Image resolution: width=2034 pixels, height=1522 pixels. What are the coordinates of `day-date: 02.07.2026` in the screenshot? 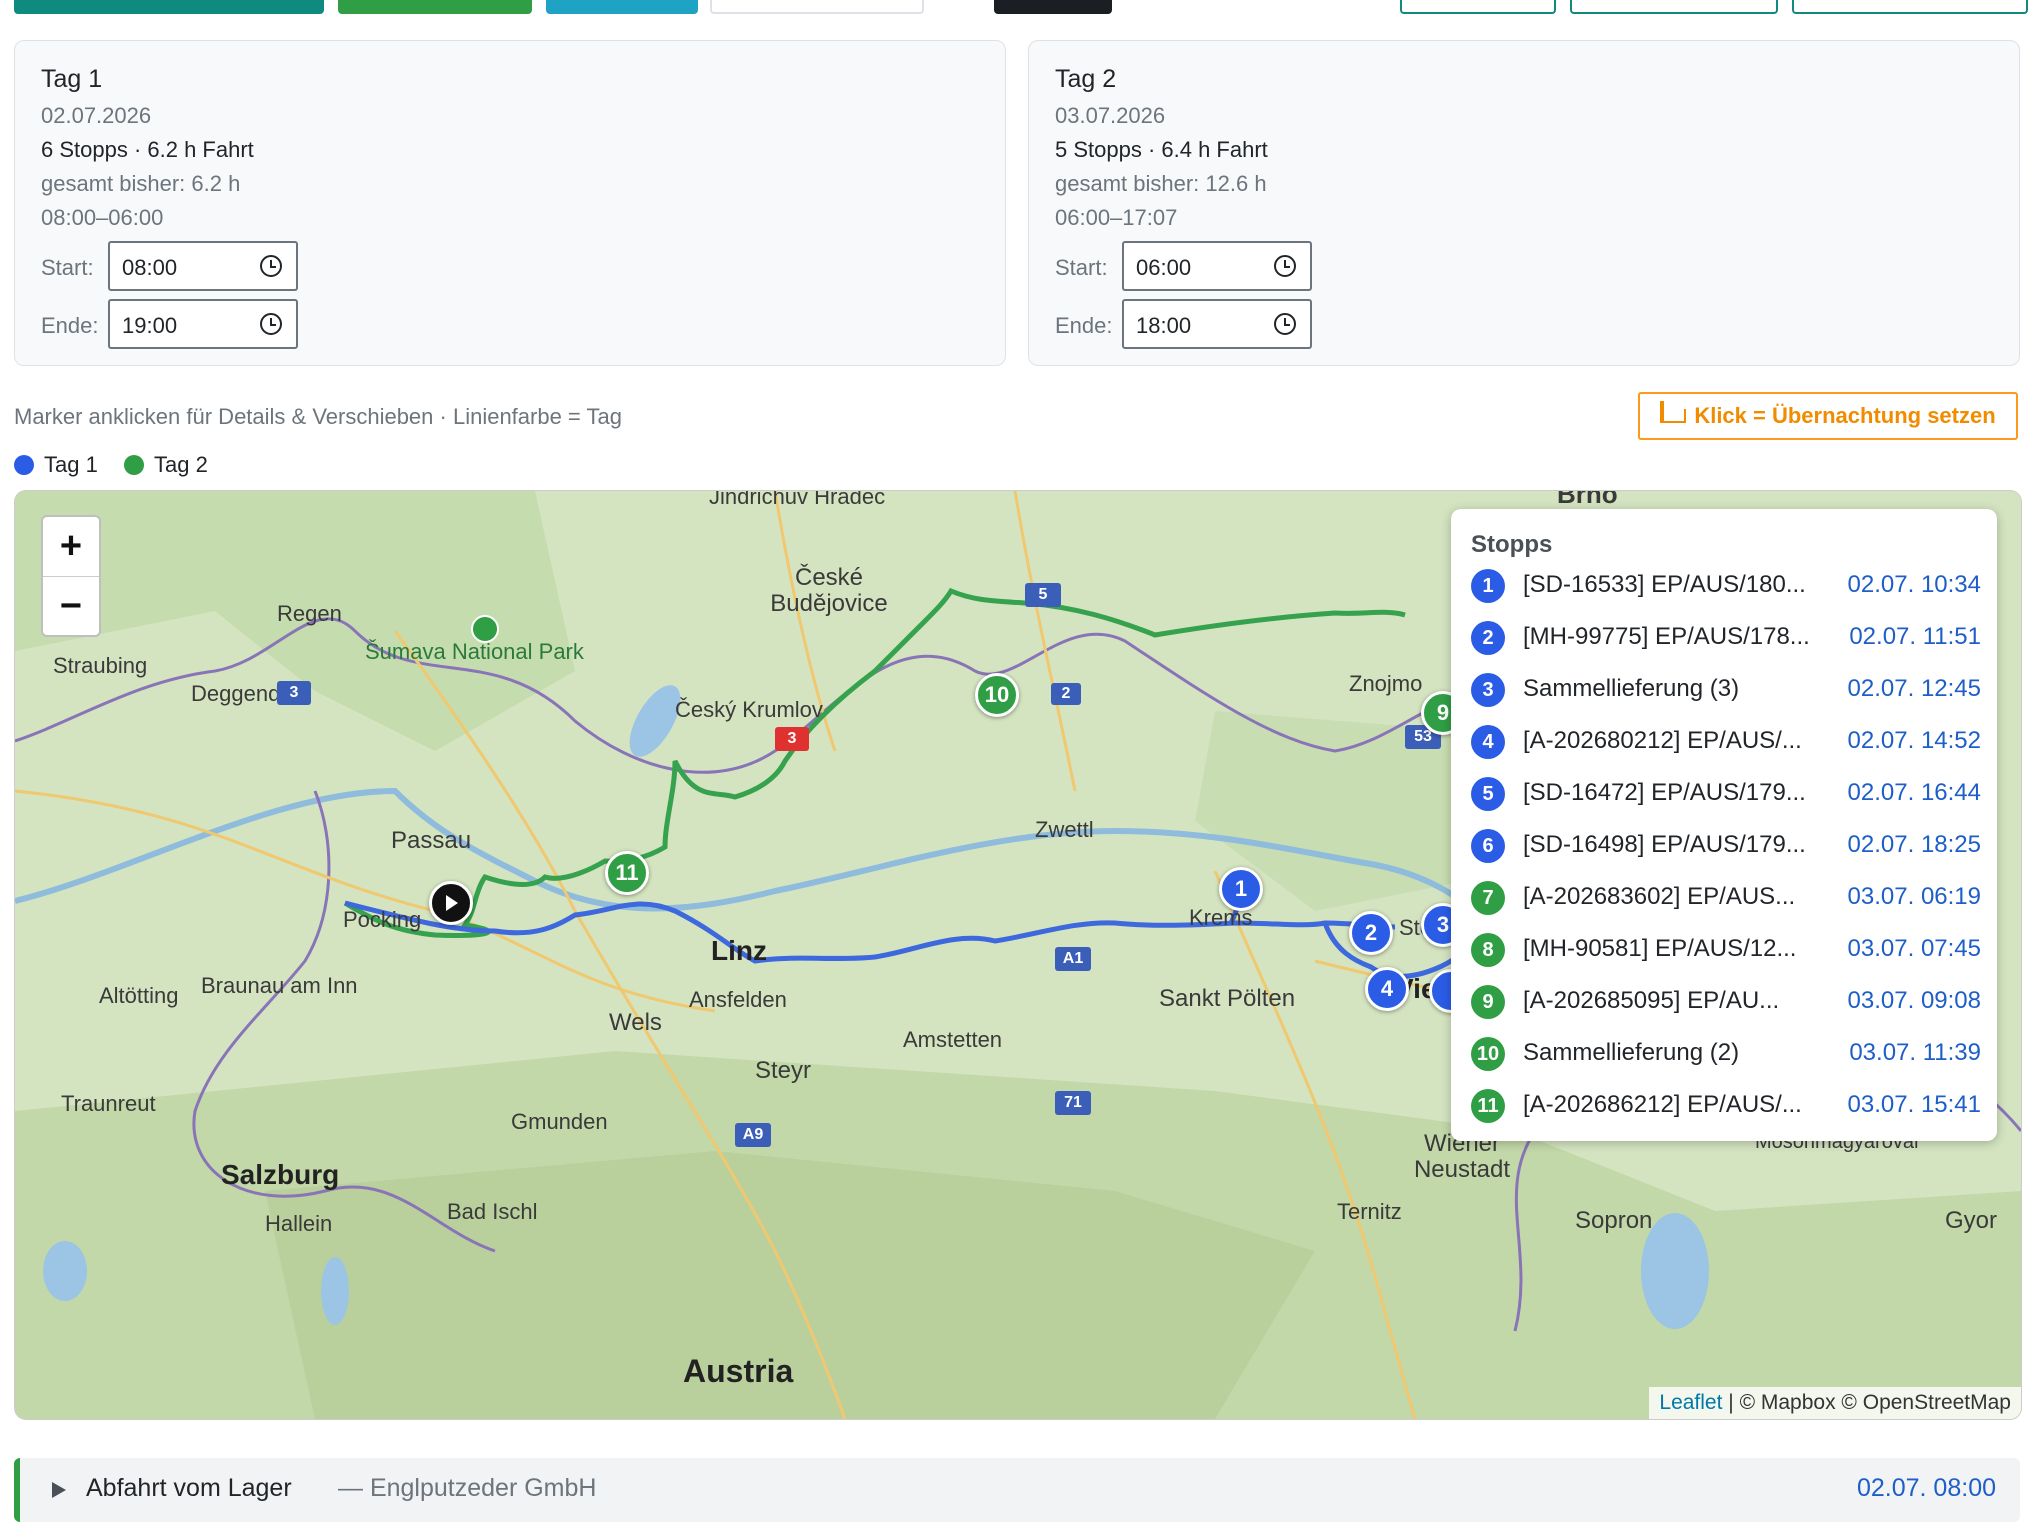 It's located at (96, 115).